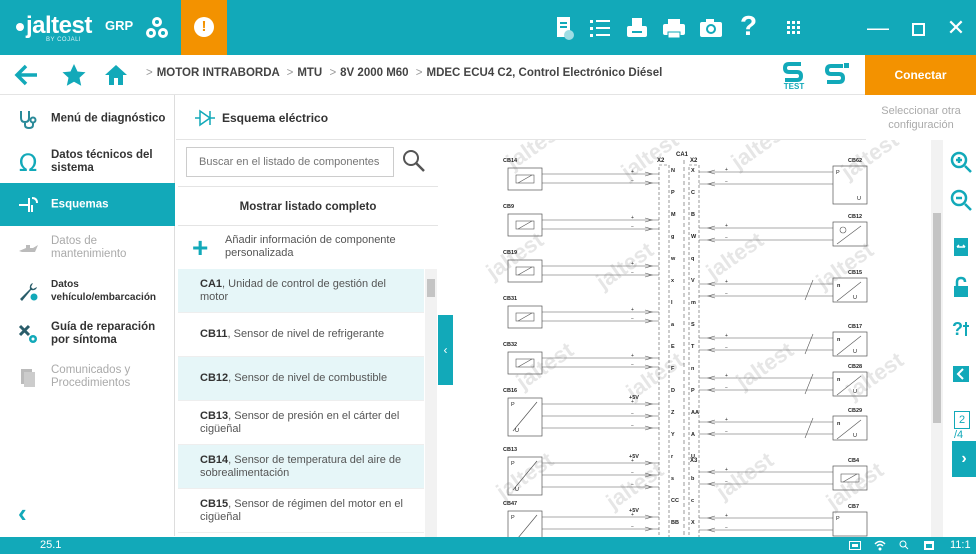 Image resolution: width=976 pixels, height=554 pixels. I want to click on camera-icon, so click(711, 28).